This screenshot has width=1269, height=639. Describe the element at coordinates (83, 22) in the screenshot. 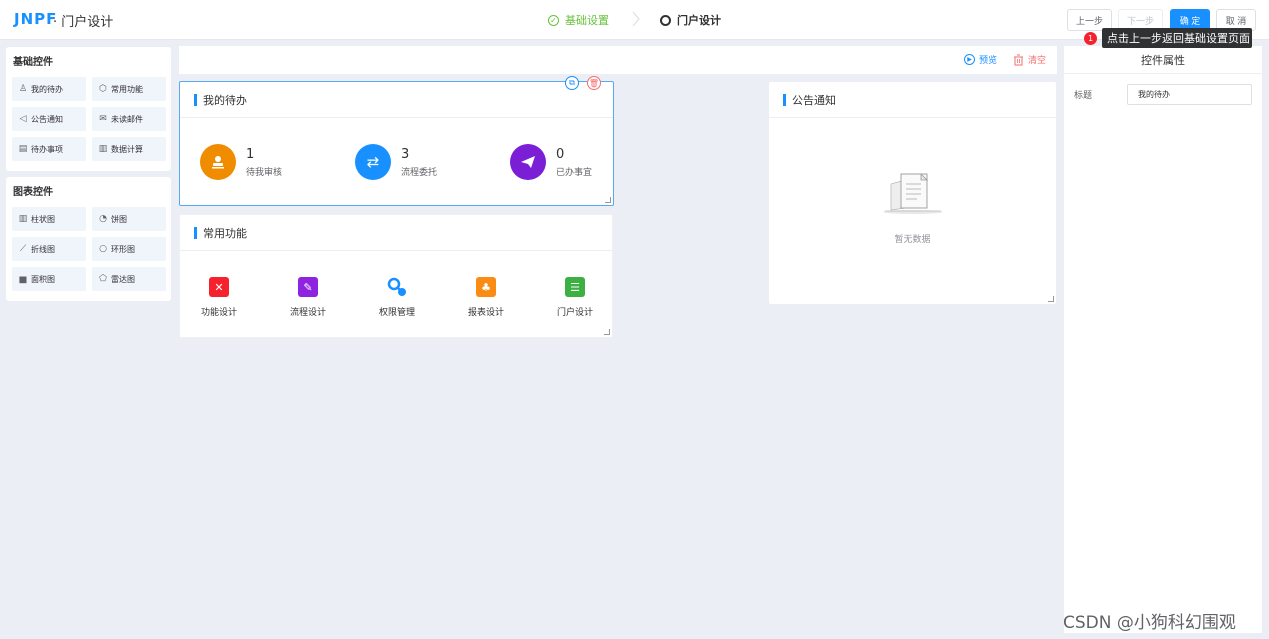

I see `app-title: · 门户设计` at that location.